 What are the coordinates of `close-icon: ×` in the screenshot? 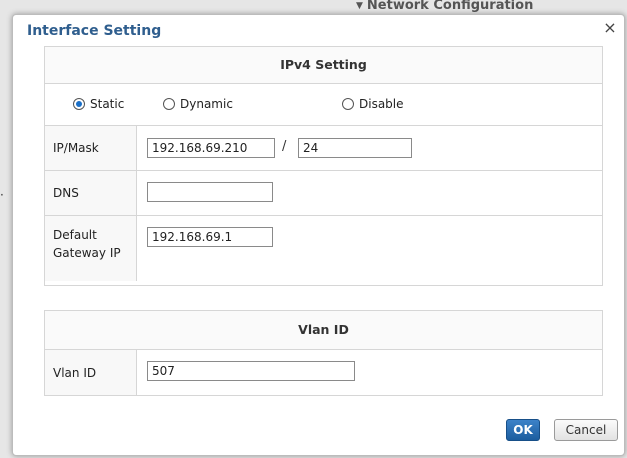 It's located at (610, 28).